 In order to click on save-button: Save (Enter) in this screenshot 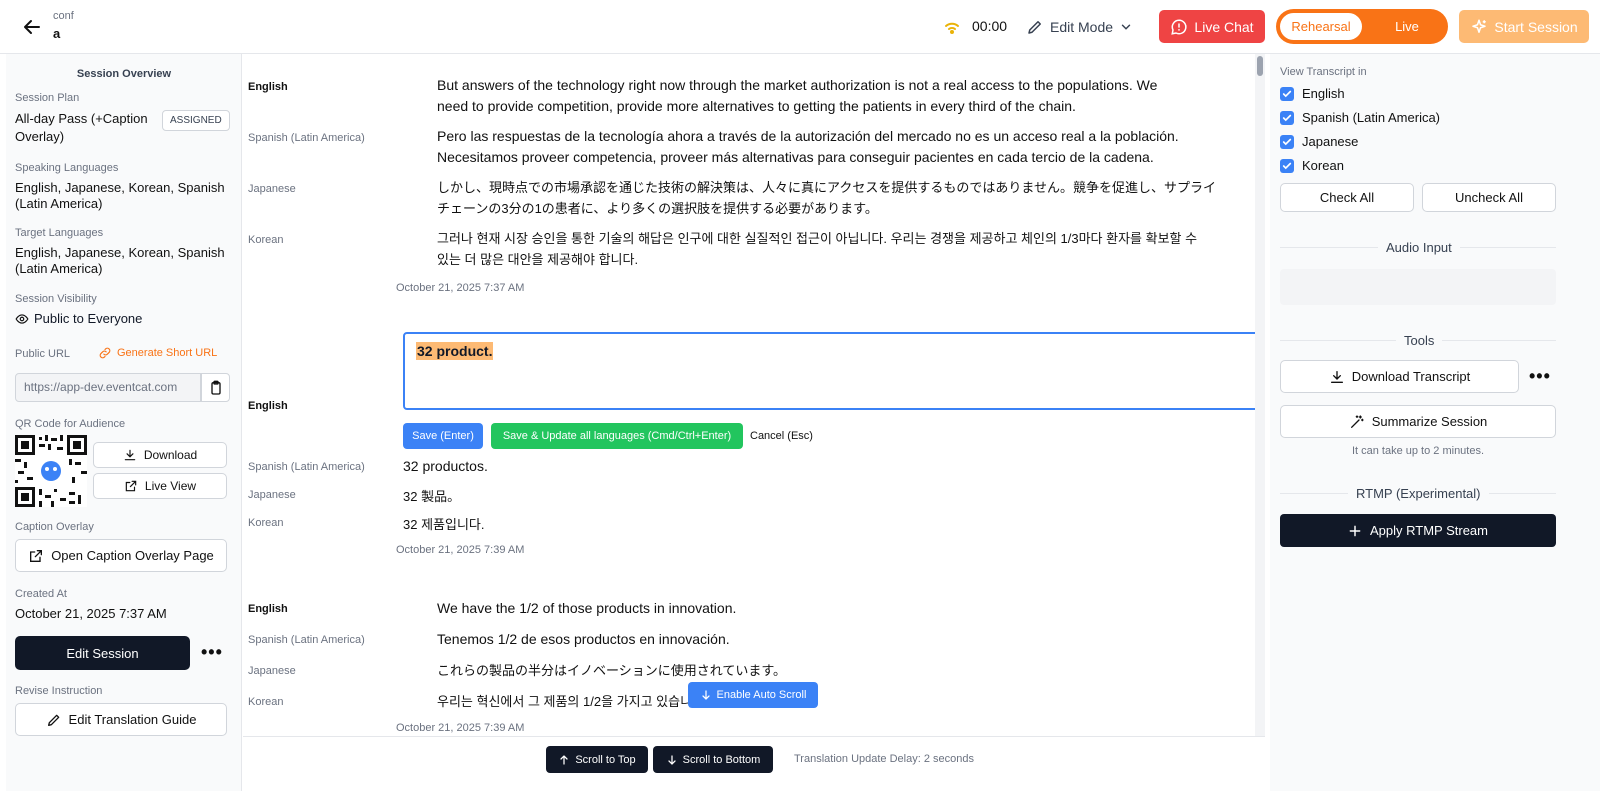, I will do `click(443, 436)`.